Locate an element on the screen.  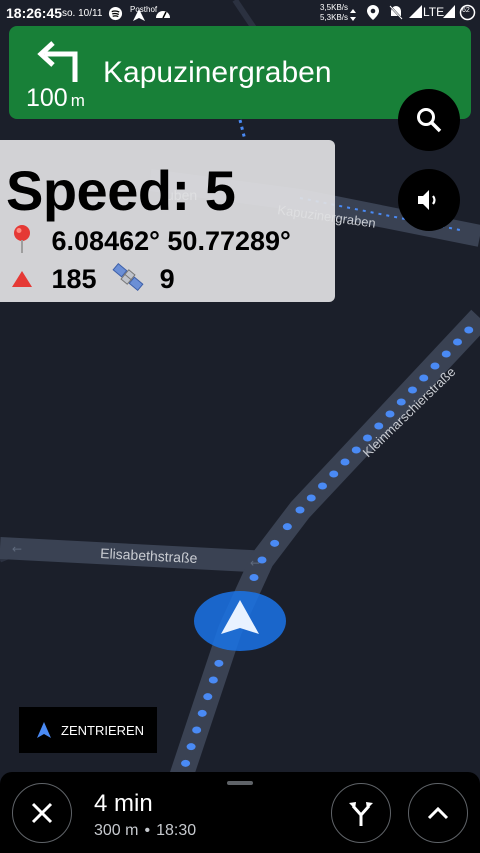
alternate-routes-button is located at coordinates (361, 813).